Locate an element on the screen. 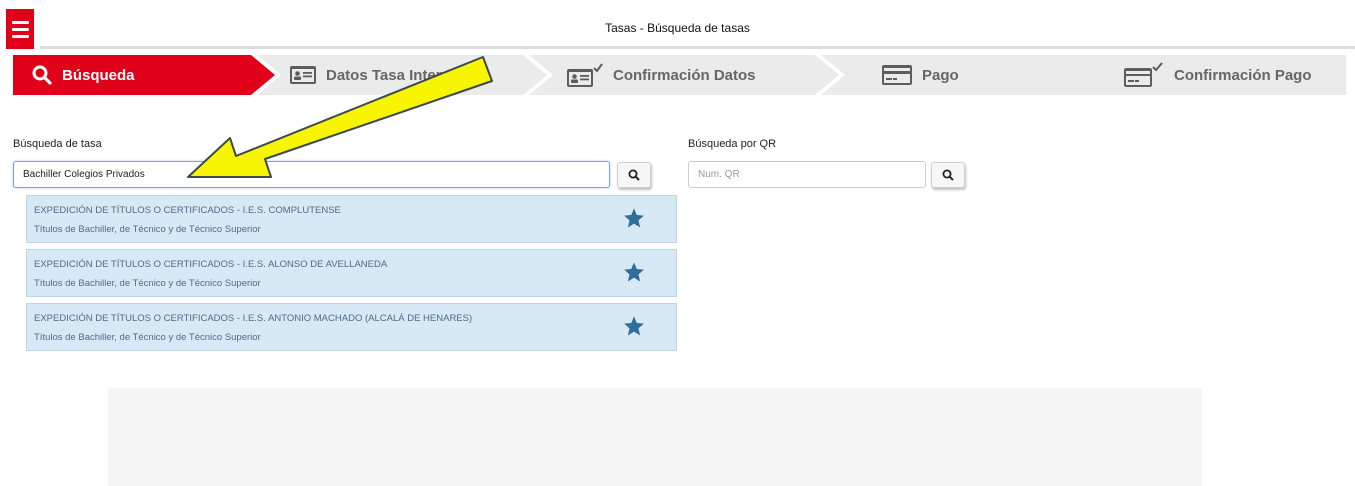  search-label: Búsqueda de tasa is located at coordinates (57, 144).